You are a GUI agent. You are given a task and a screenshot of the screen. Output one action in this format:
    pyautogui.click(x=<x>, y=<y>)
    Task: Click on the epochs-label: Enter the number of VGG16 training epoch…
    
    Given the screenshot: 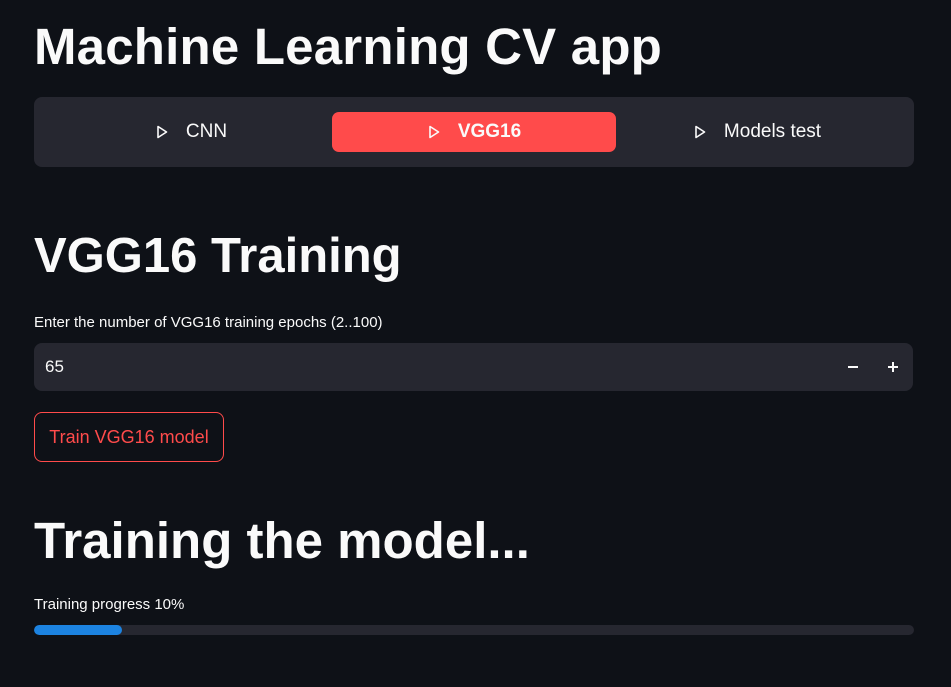 What is the action you would take?
    pyautogui.click(x=208, y=322)
    